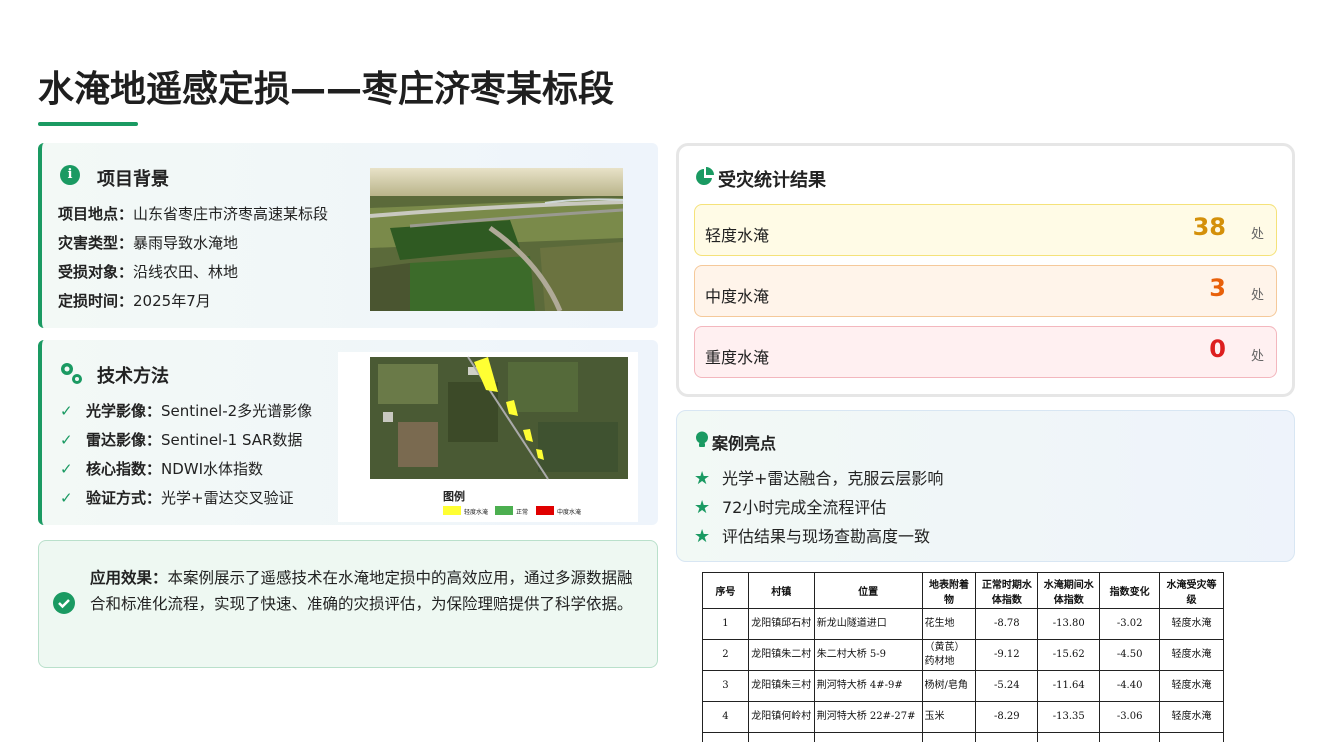  I want to click on table-header: 水淹受灾等级, so click(1191, 590).